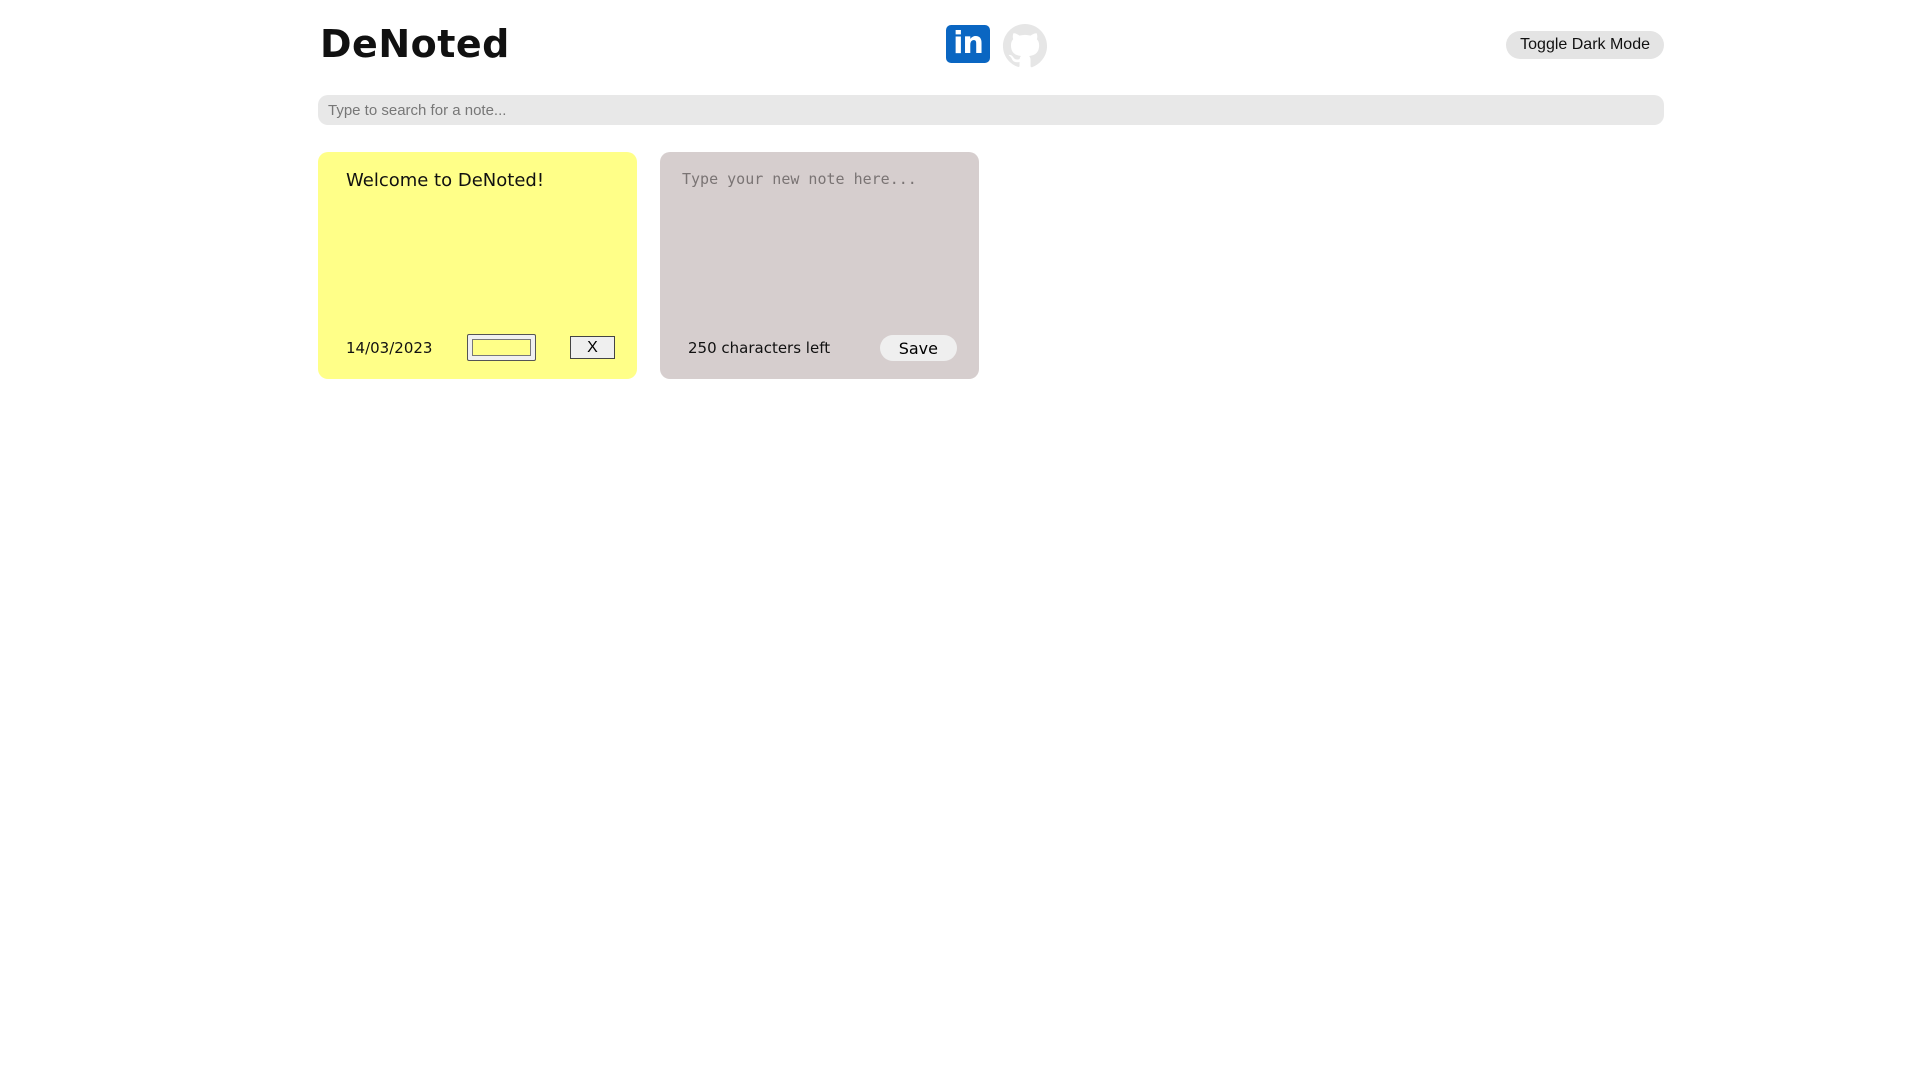 This screenshot has height=1080, width=1920. What do you see at coordinates (820, 240) in the screenshot?
I see `new-note-textarea` at bounding box center [820, 240].